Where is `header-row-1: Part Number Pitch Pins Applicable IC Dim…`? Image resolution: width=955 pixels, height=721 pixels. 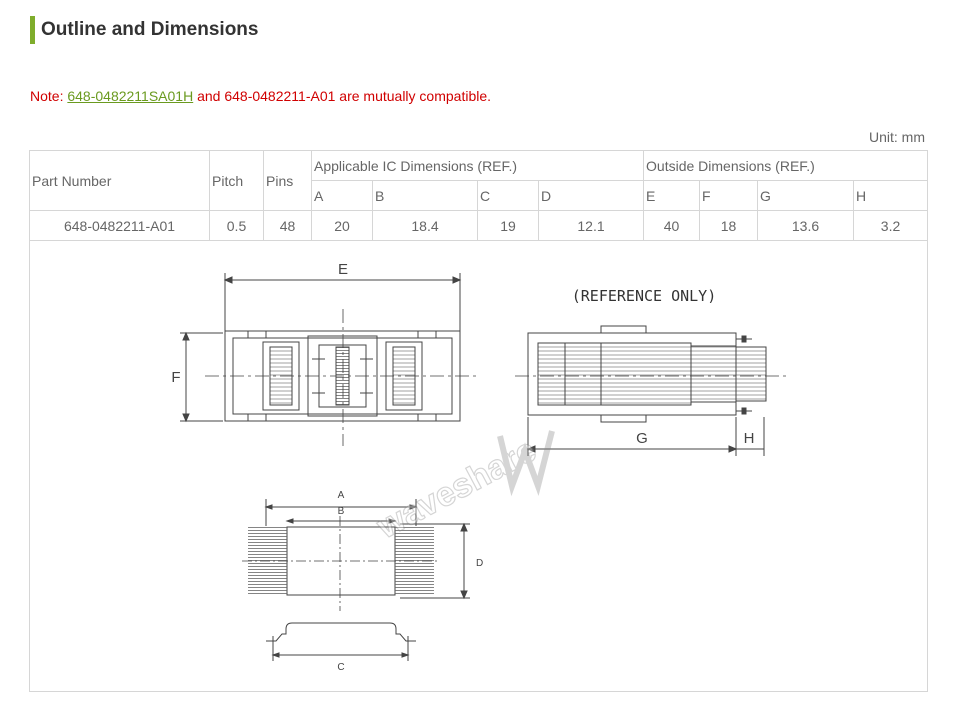
header-row-1: Part Number Pitch Pins Applicable IC Dim… is located at coordinates (479, 180).